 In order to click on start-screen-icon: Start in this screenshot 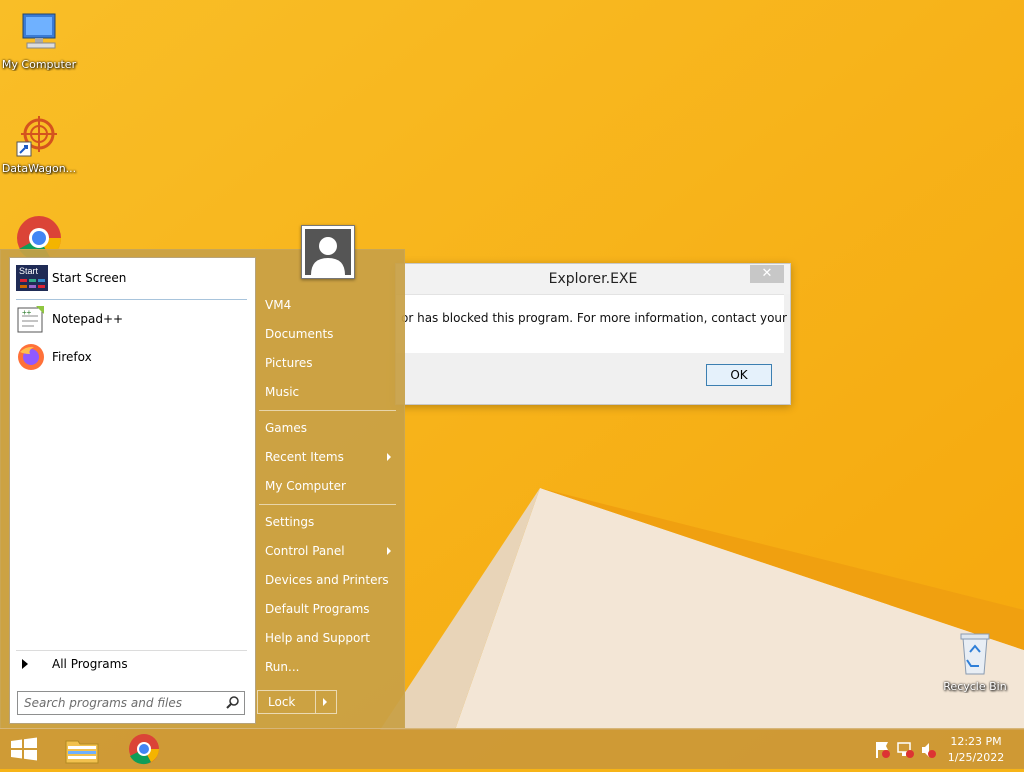, I will do `click(32, 278)`.